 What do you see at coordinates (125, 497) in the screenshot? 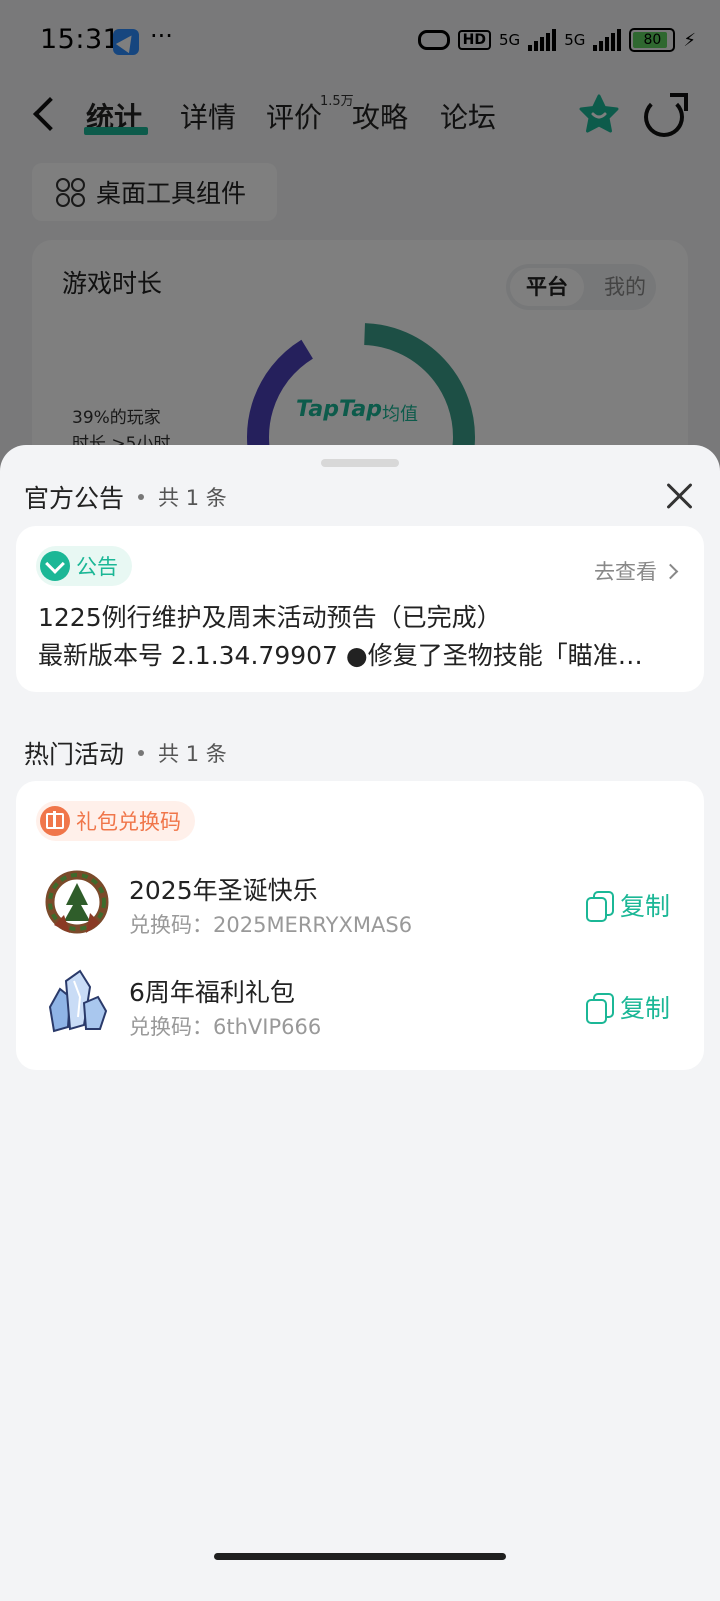
I see `announcements-header: 官方公告 共 1 条` at bounding box center [125, 497].